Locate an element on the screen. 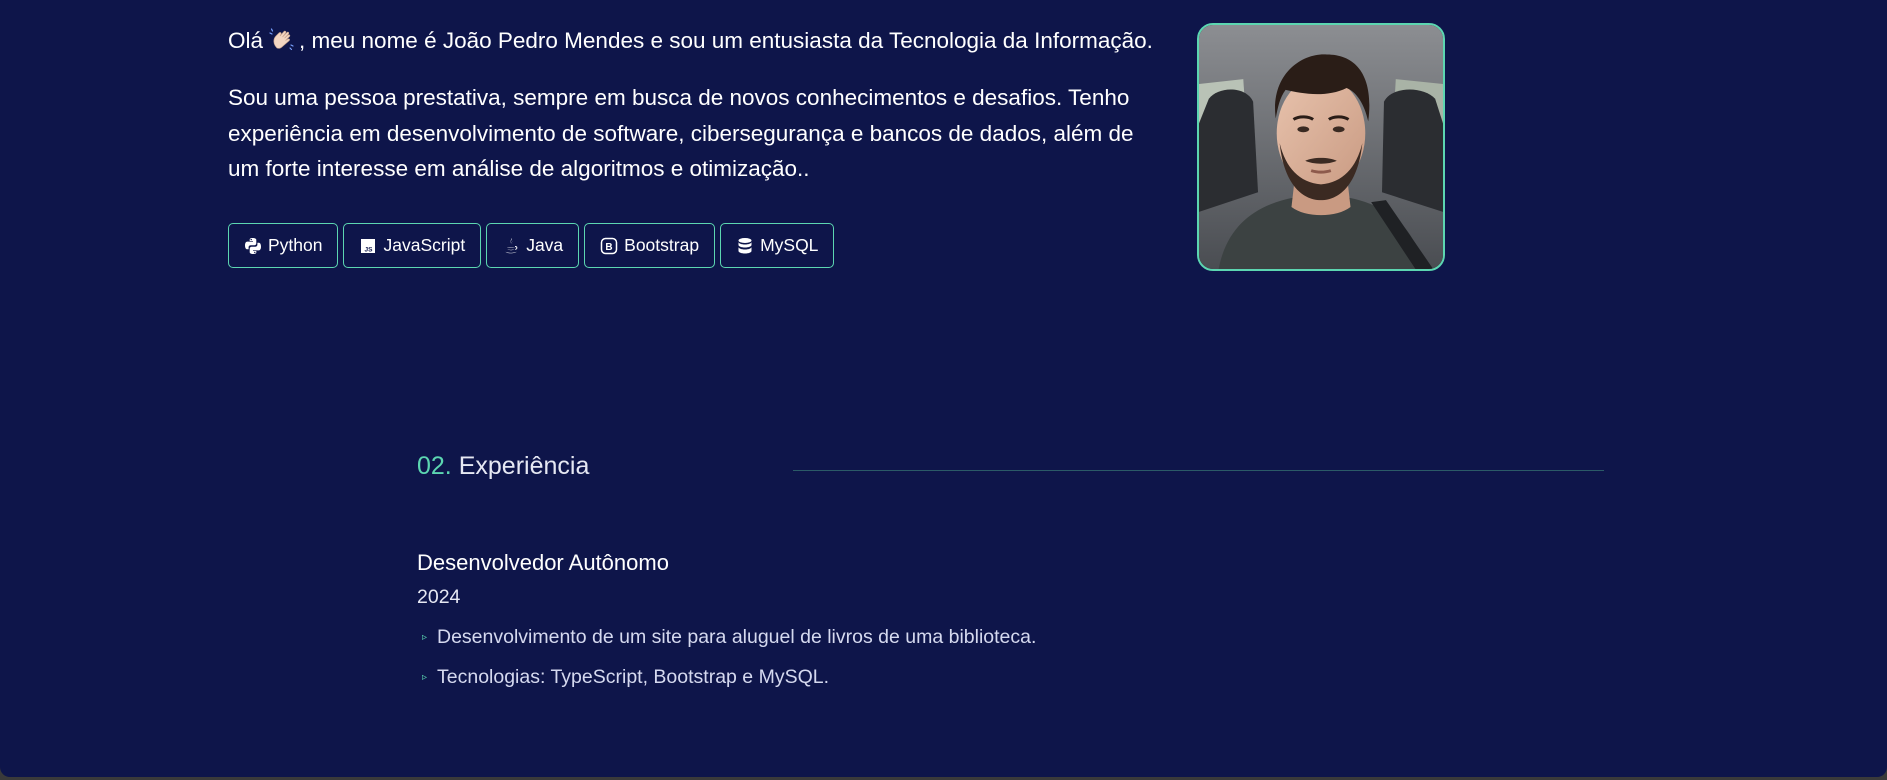 The height and width of the screenshot is (780, 1887). skill-tag-mysql: MySQL is located at coordinates (777, 245).